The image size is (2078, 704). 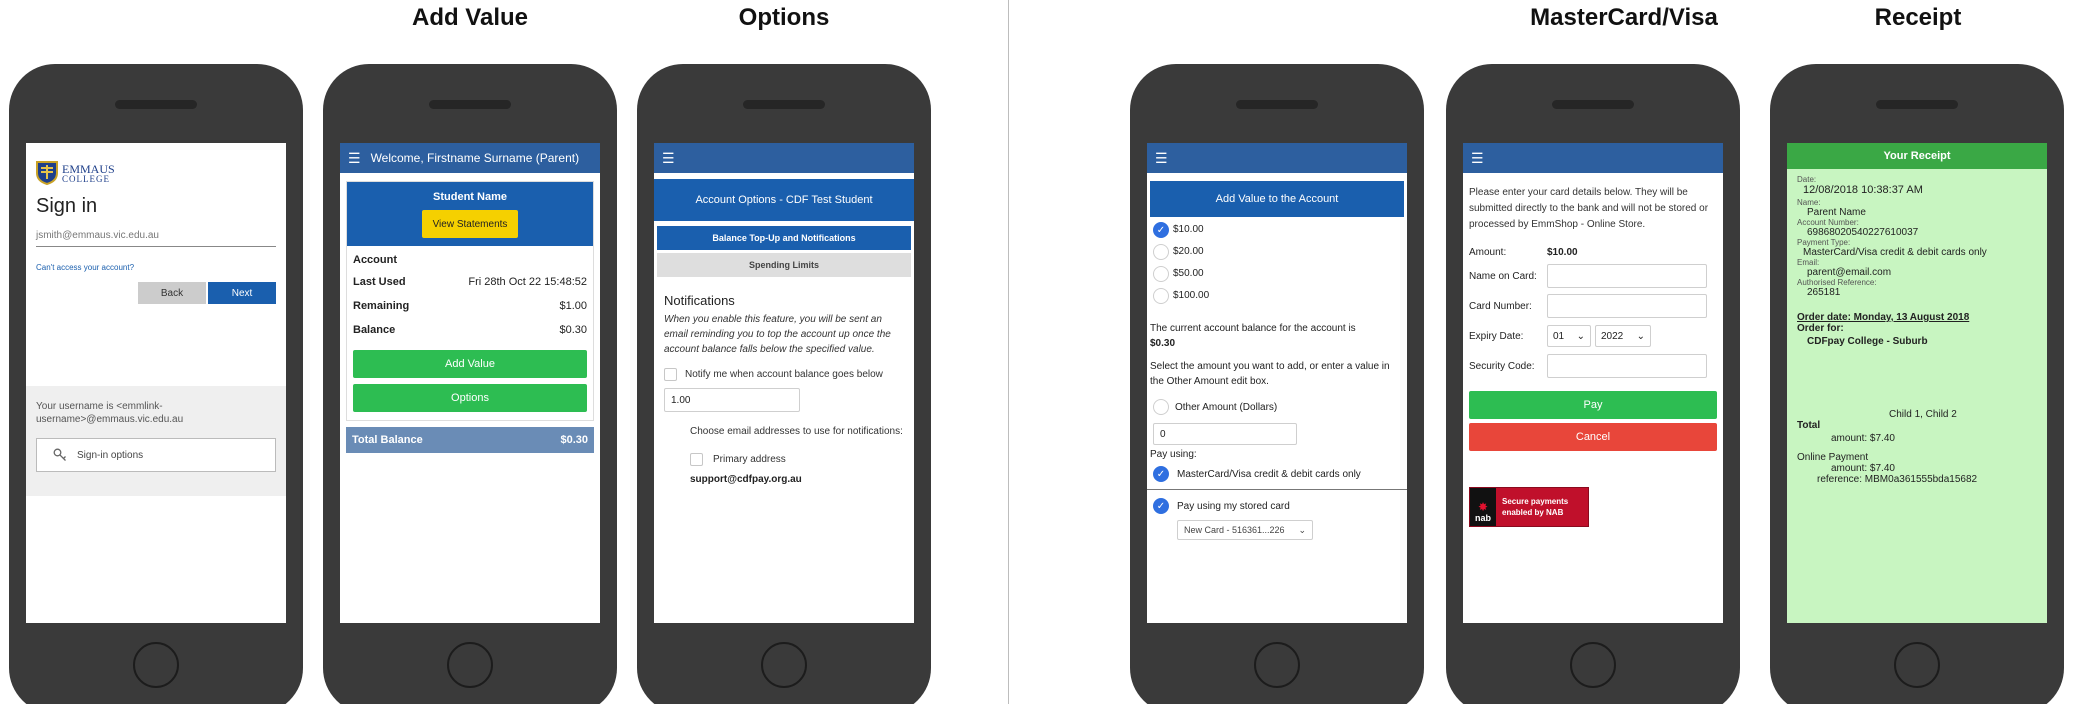 I want to click on student-header: Student Name View Statements, so click(x=470, y=214).